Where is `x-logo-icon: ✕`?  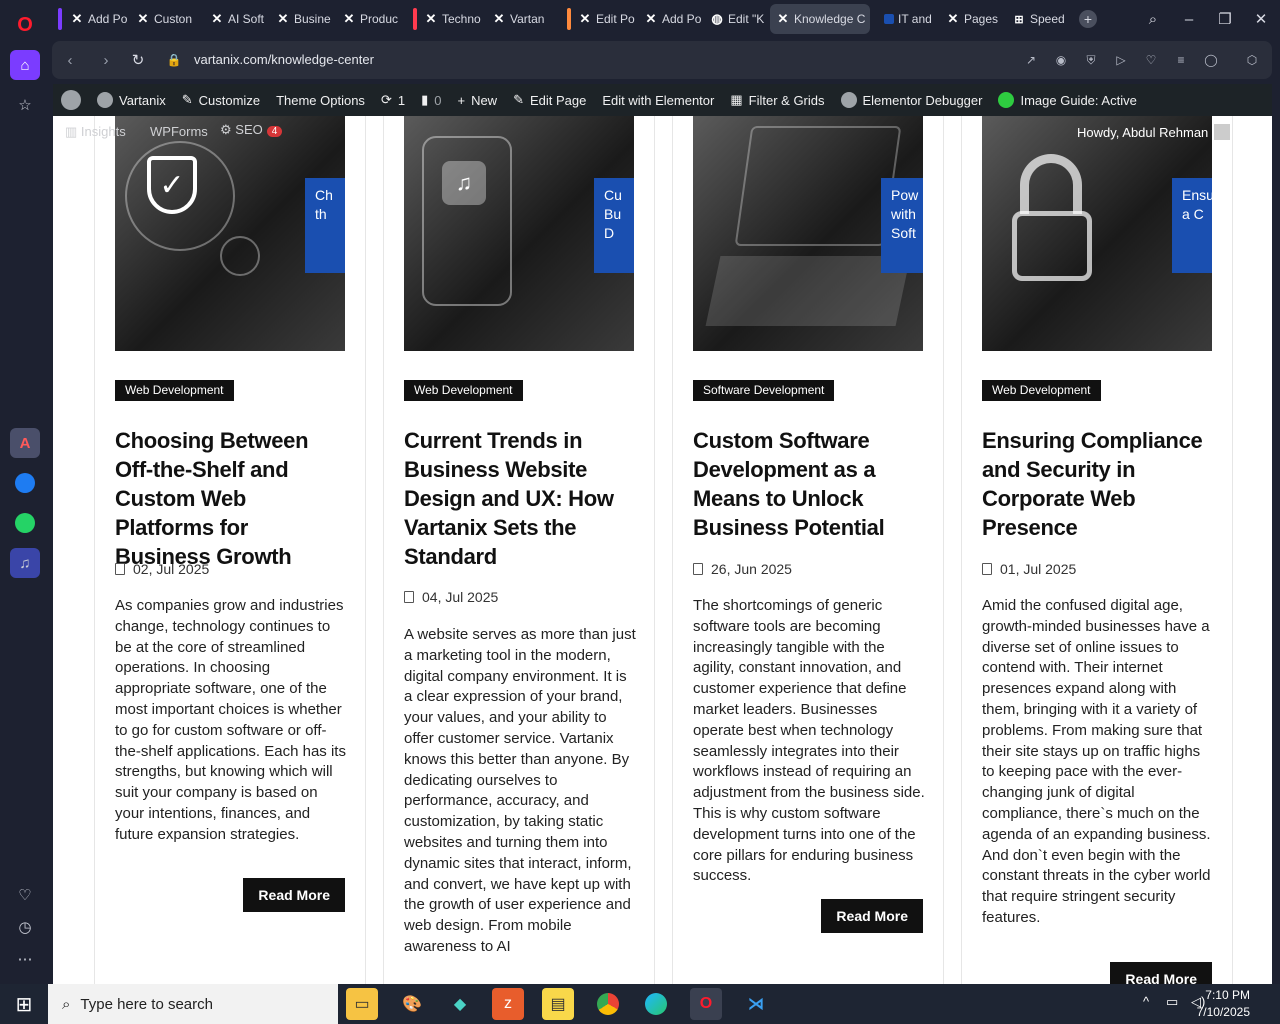
x-logo-icon: ✕ is located at coordinates (77, 18).